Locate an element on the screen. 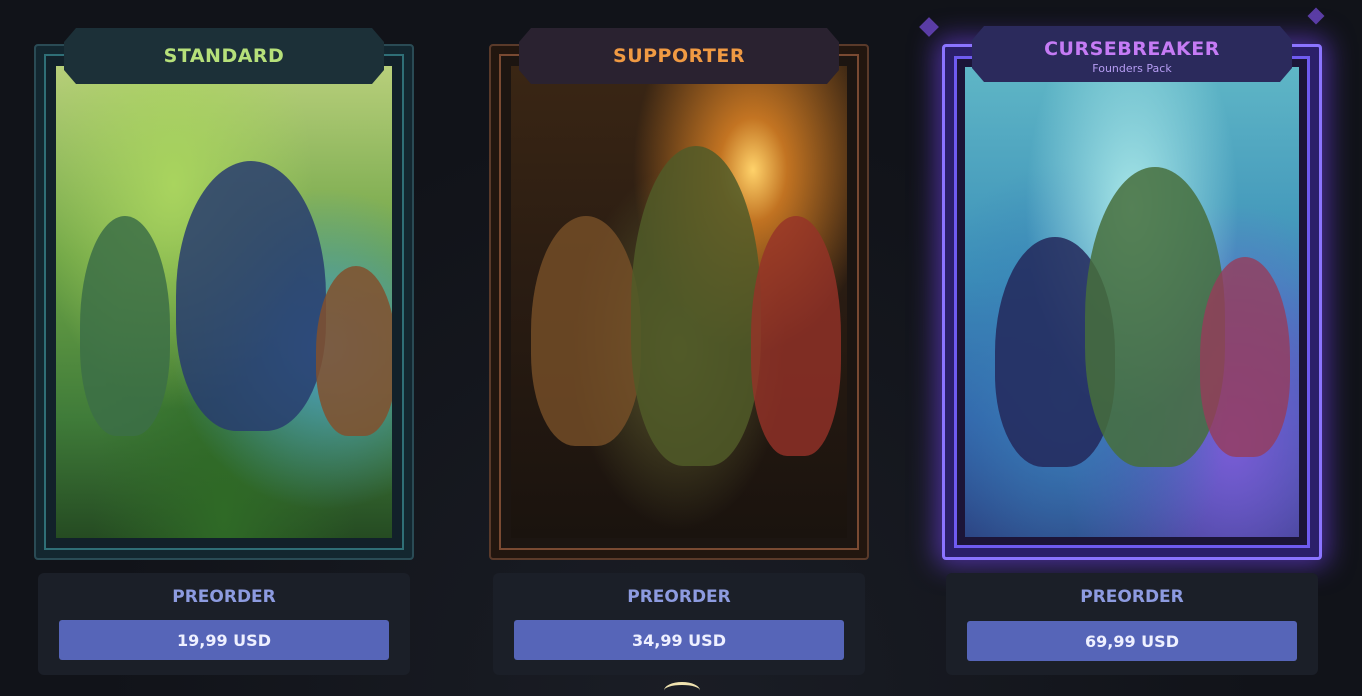 This screenshot has height=696, width=1362. tier-subtitle: Founders Pack is located at coordinates (1132, 68).